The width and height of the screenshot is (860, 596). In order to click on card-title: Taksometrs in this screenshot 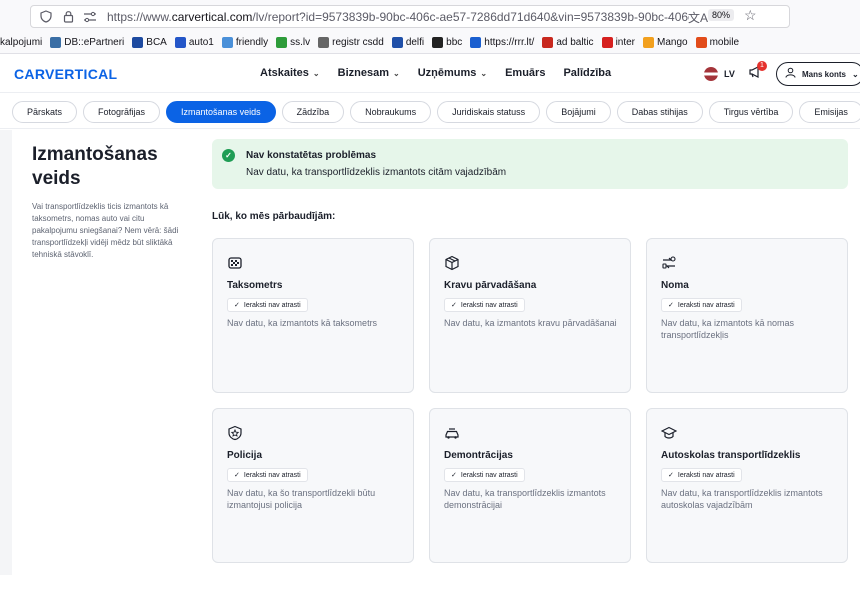, I will do `click(255, 285)`.